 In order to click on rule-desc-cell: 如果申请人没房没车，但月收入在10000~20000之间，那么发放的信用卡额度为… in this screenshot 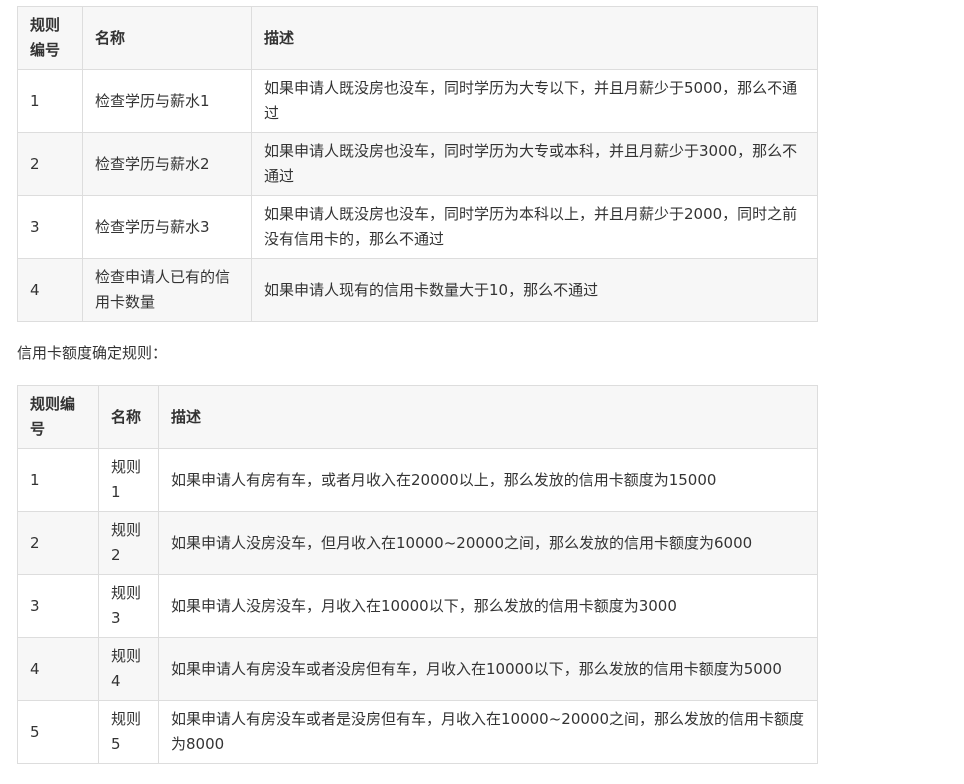, I will do `click(488, 543)`.